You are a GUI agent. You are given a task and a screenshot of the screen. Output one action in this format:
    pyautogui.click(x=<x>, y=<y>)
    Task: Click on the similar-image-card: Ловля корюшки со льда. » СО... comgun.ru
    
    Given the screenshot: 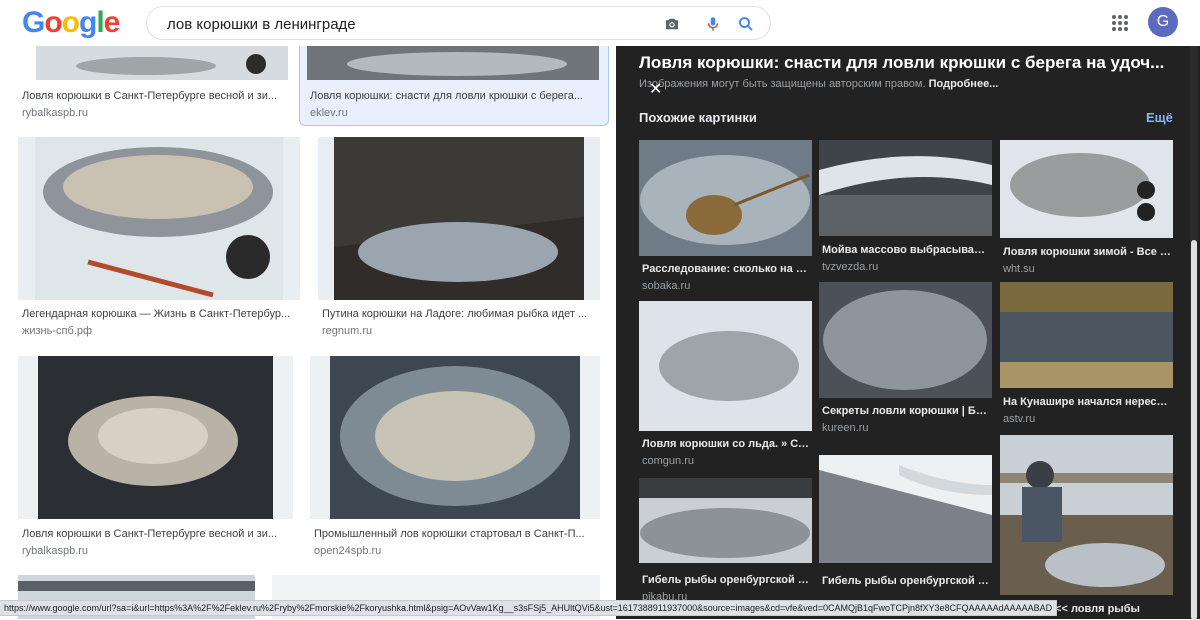 What is the action you would take?
    pyautogui.click(x=725, y=386)
    